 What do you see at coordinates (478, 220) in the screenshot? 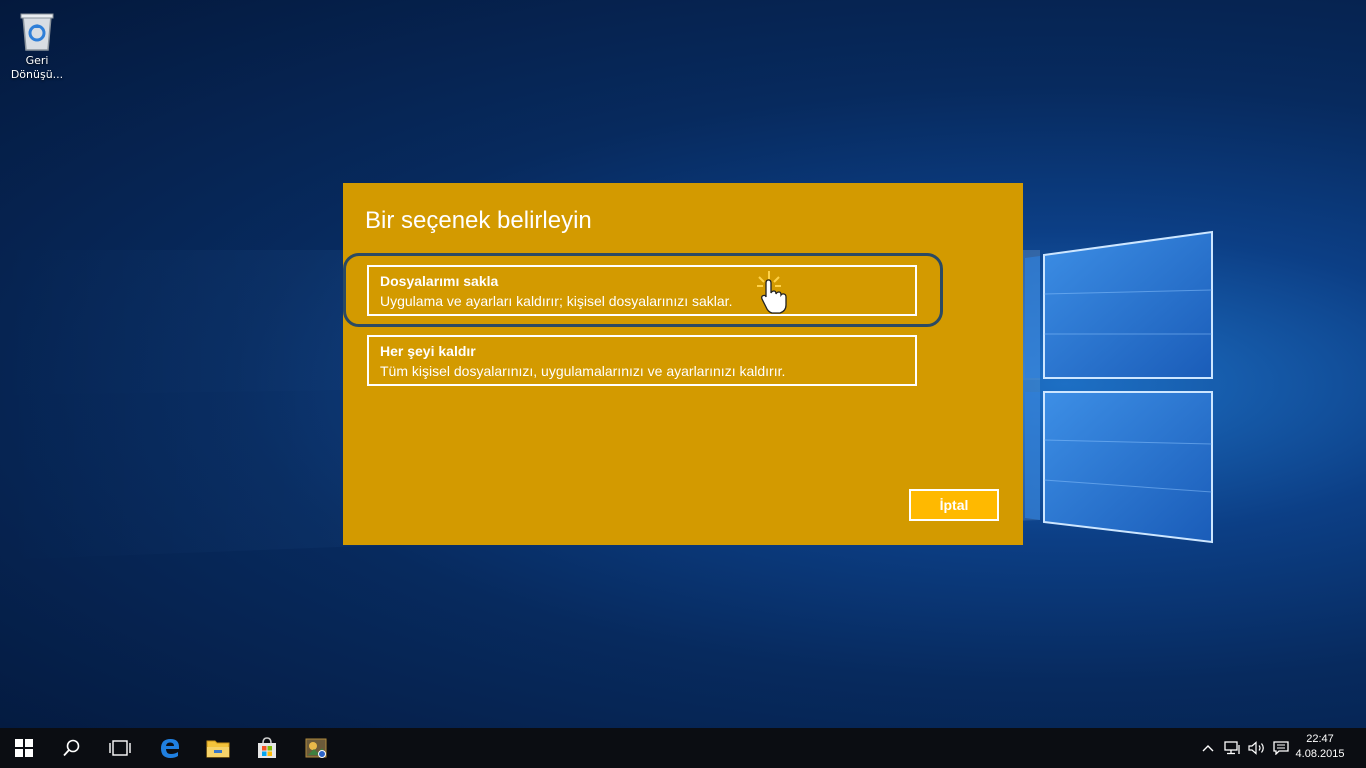
I see `dialog-title: Bir seçenek belirleyin` at bounding box center [478, 220].